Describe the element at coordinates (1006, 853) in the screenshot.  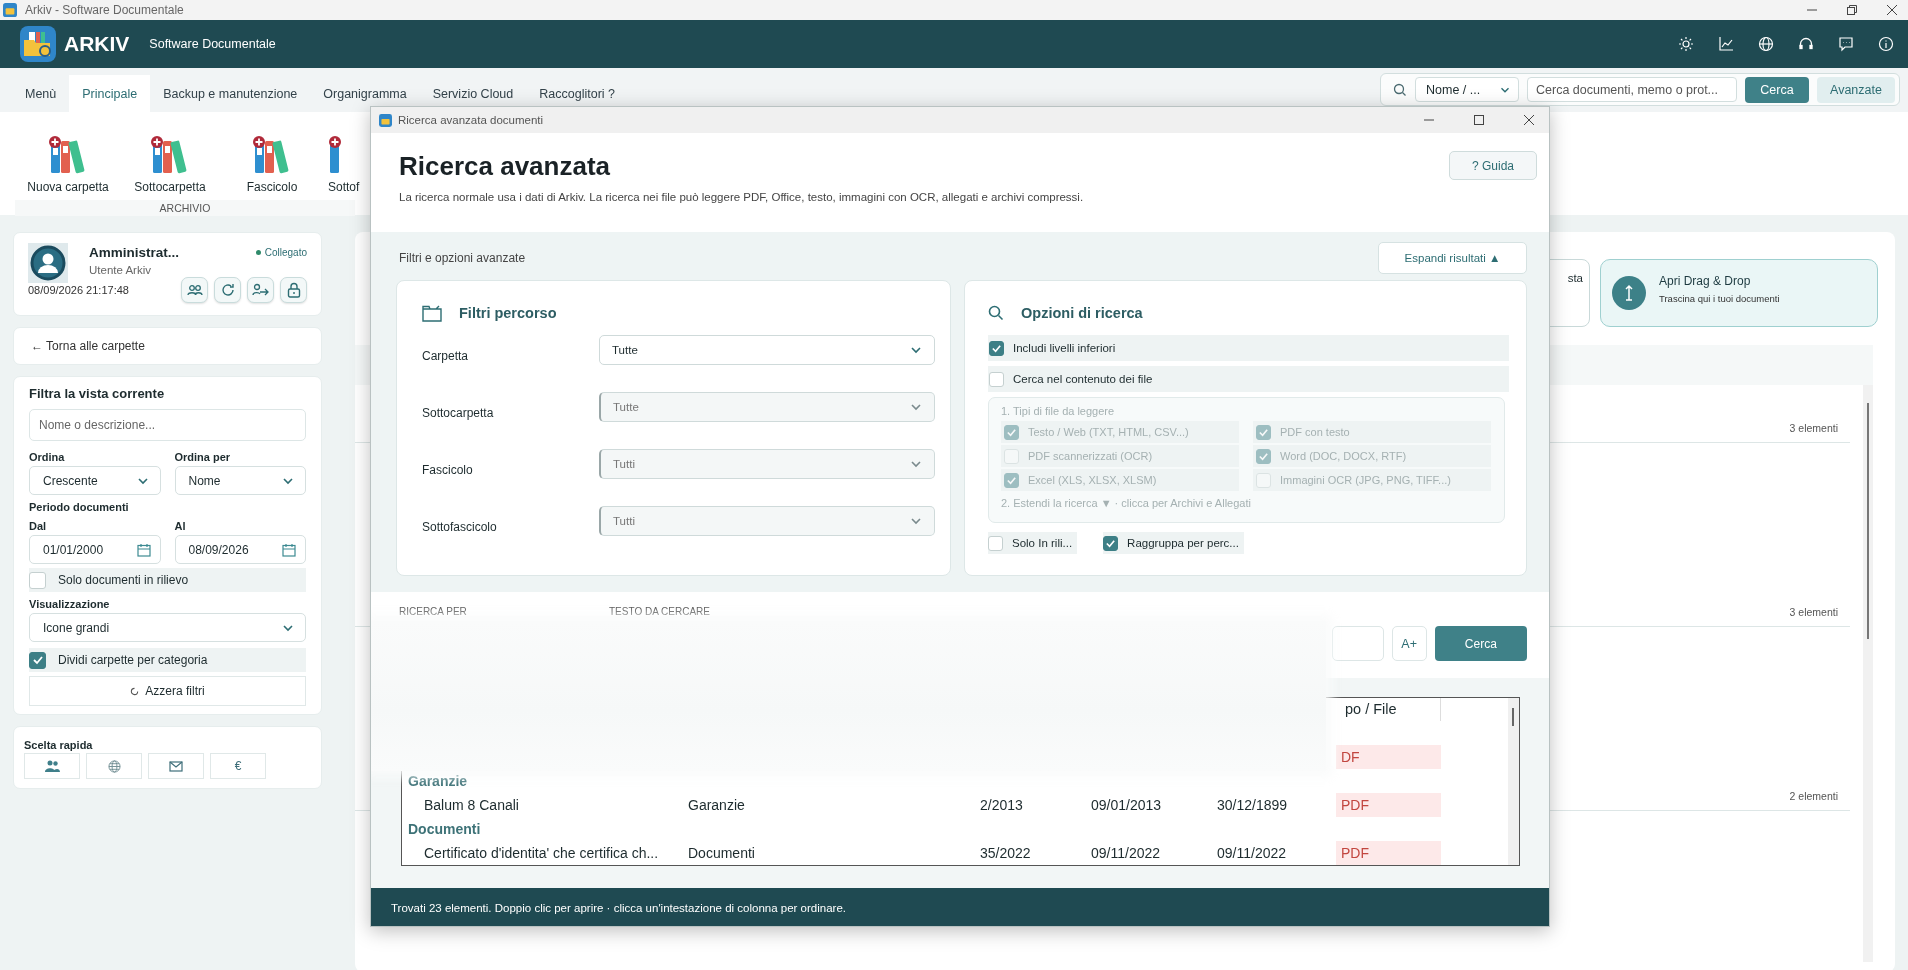
I see `table-cell-text: 35/2022` at that location.